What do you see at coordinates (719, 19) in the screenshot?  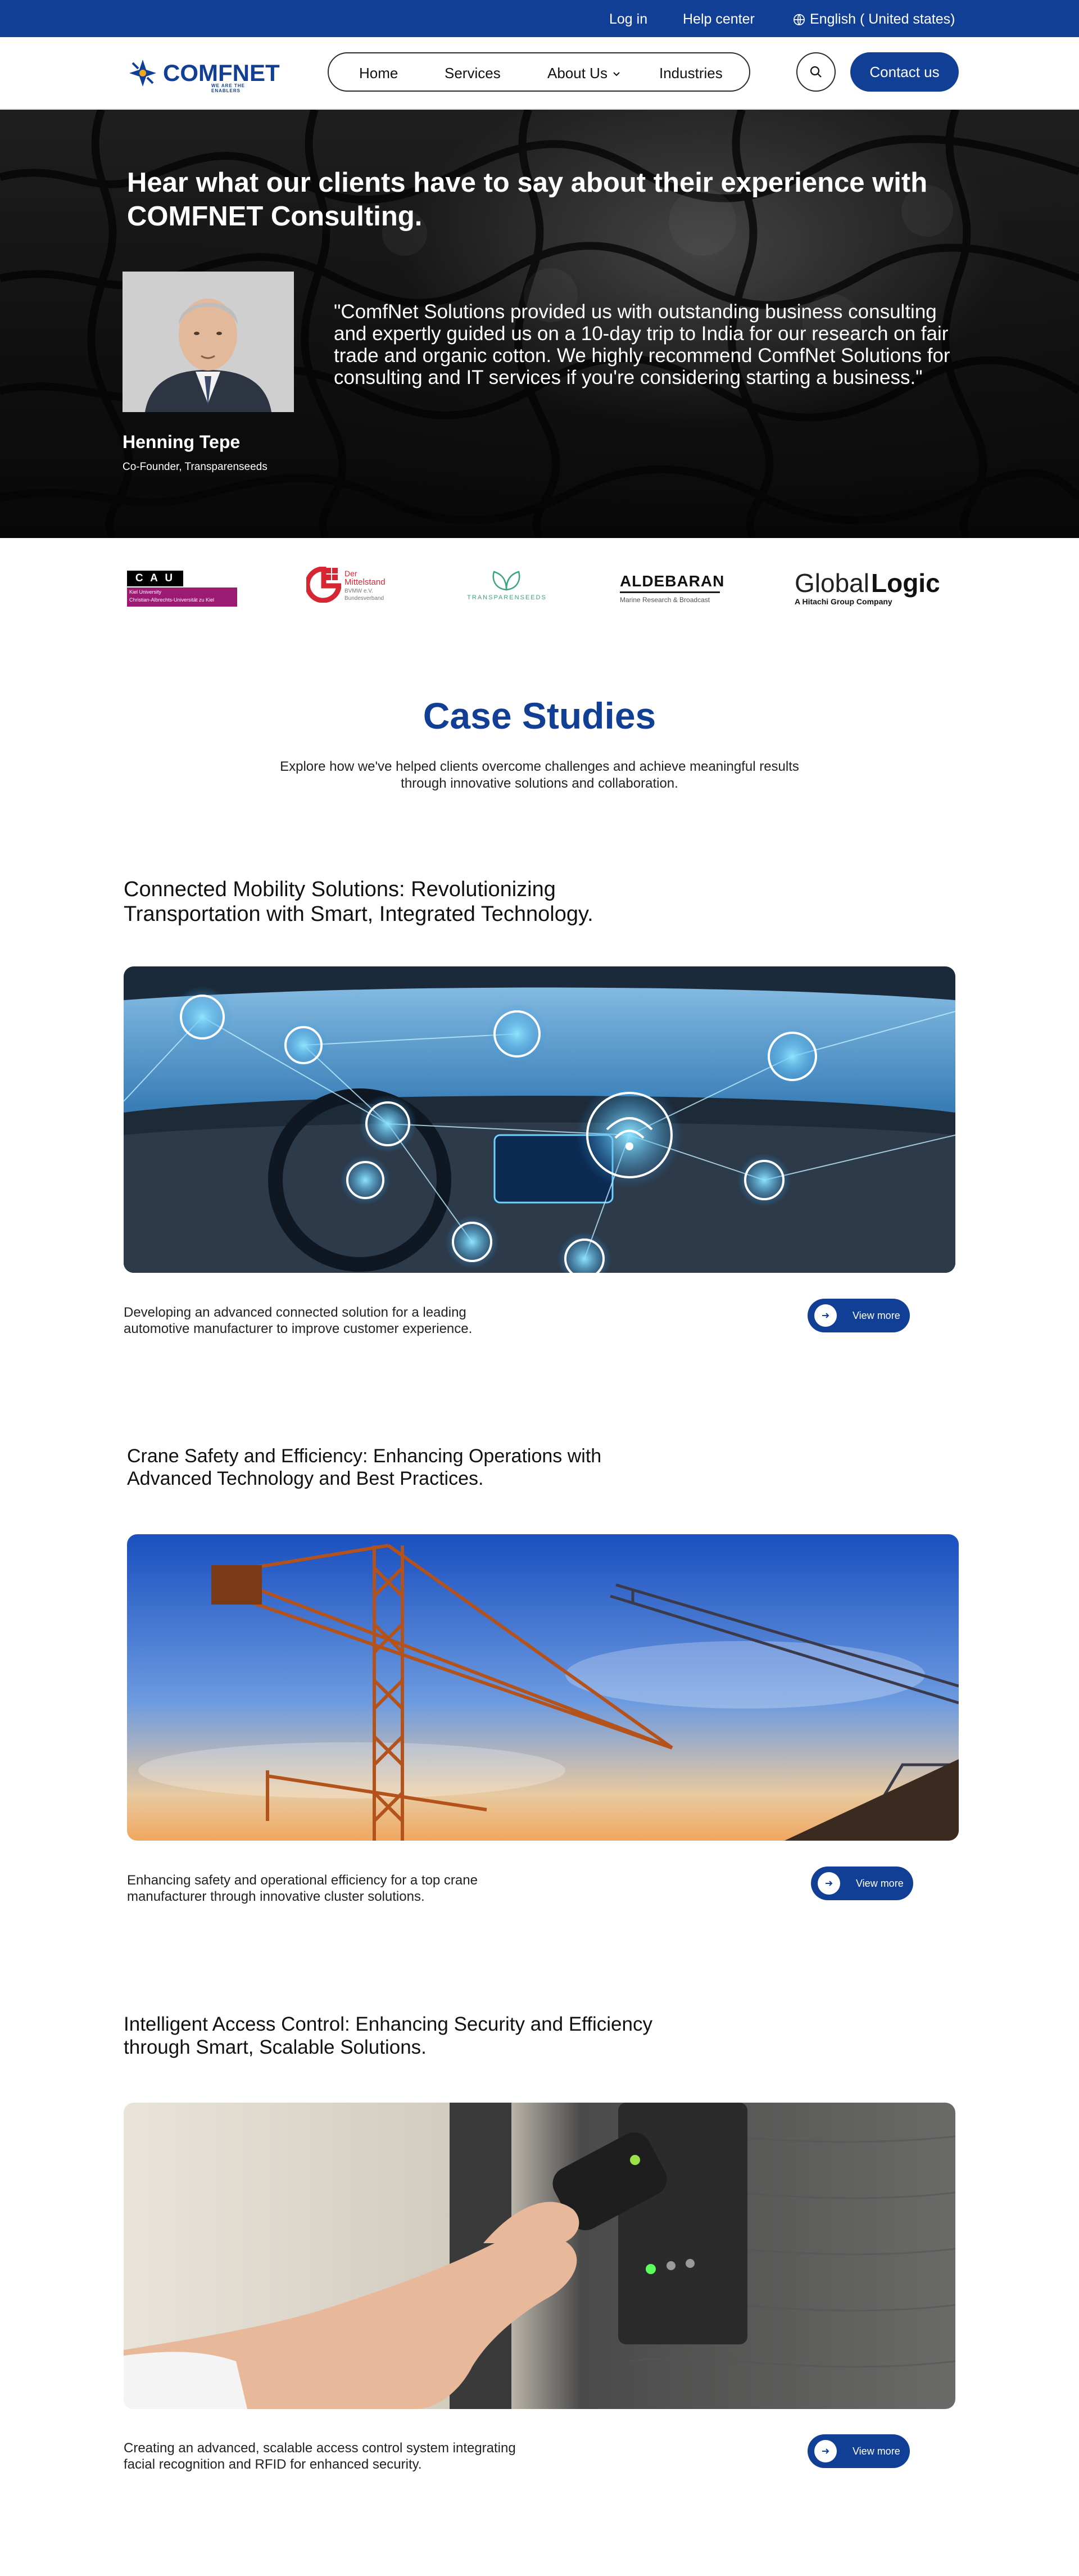 I see `help-center-link: Help center` at bounding box center [719, 19].